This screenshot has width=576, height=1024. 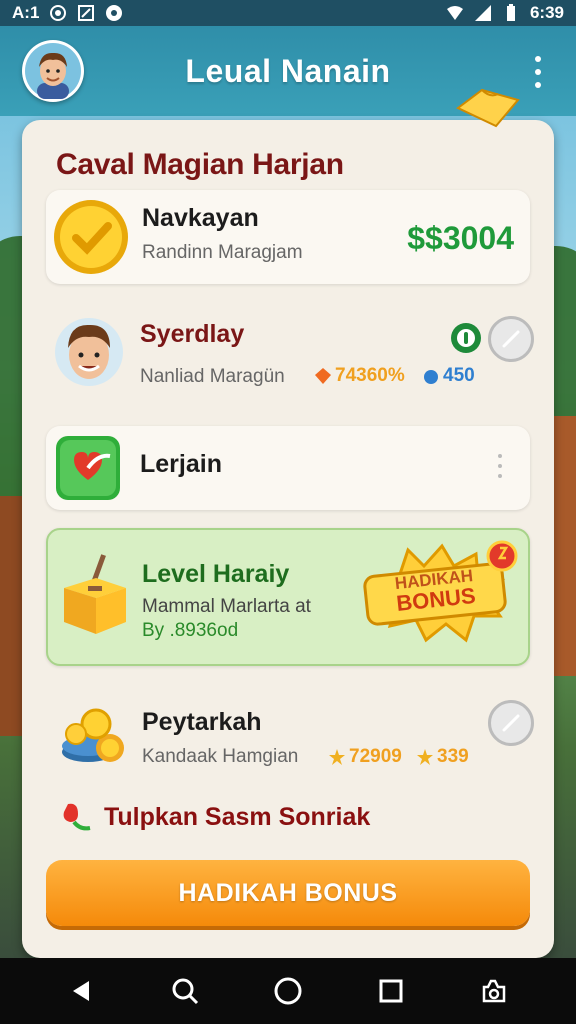 I want to click on home-button, so click(x=288, y=991).